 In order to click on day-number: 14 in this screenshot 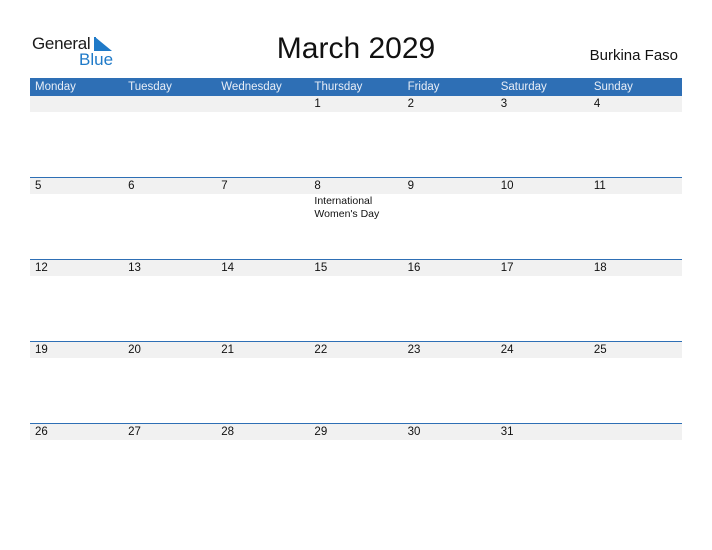, I will do `click(228, 268)`.